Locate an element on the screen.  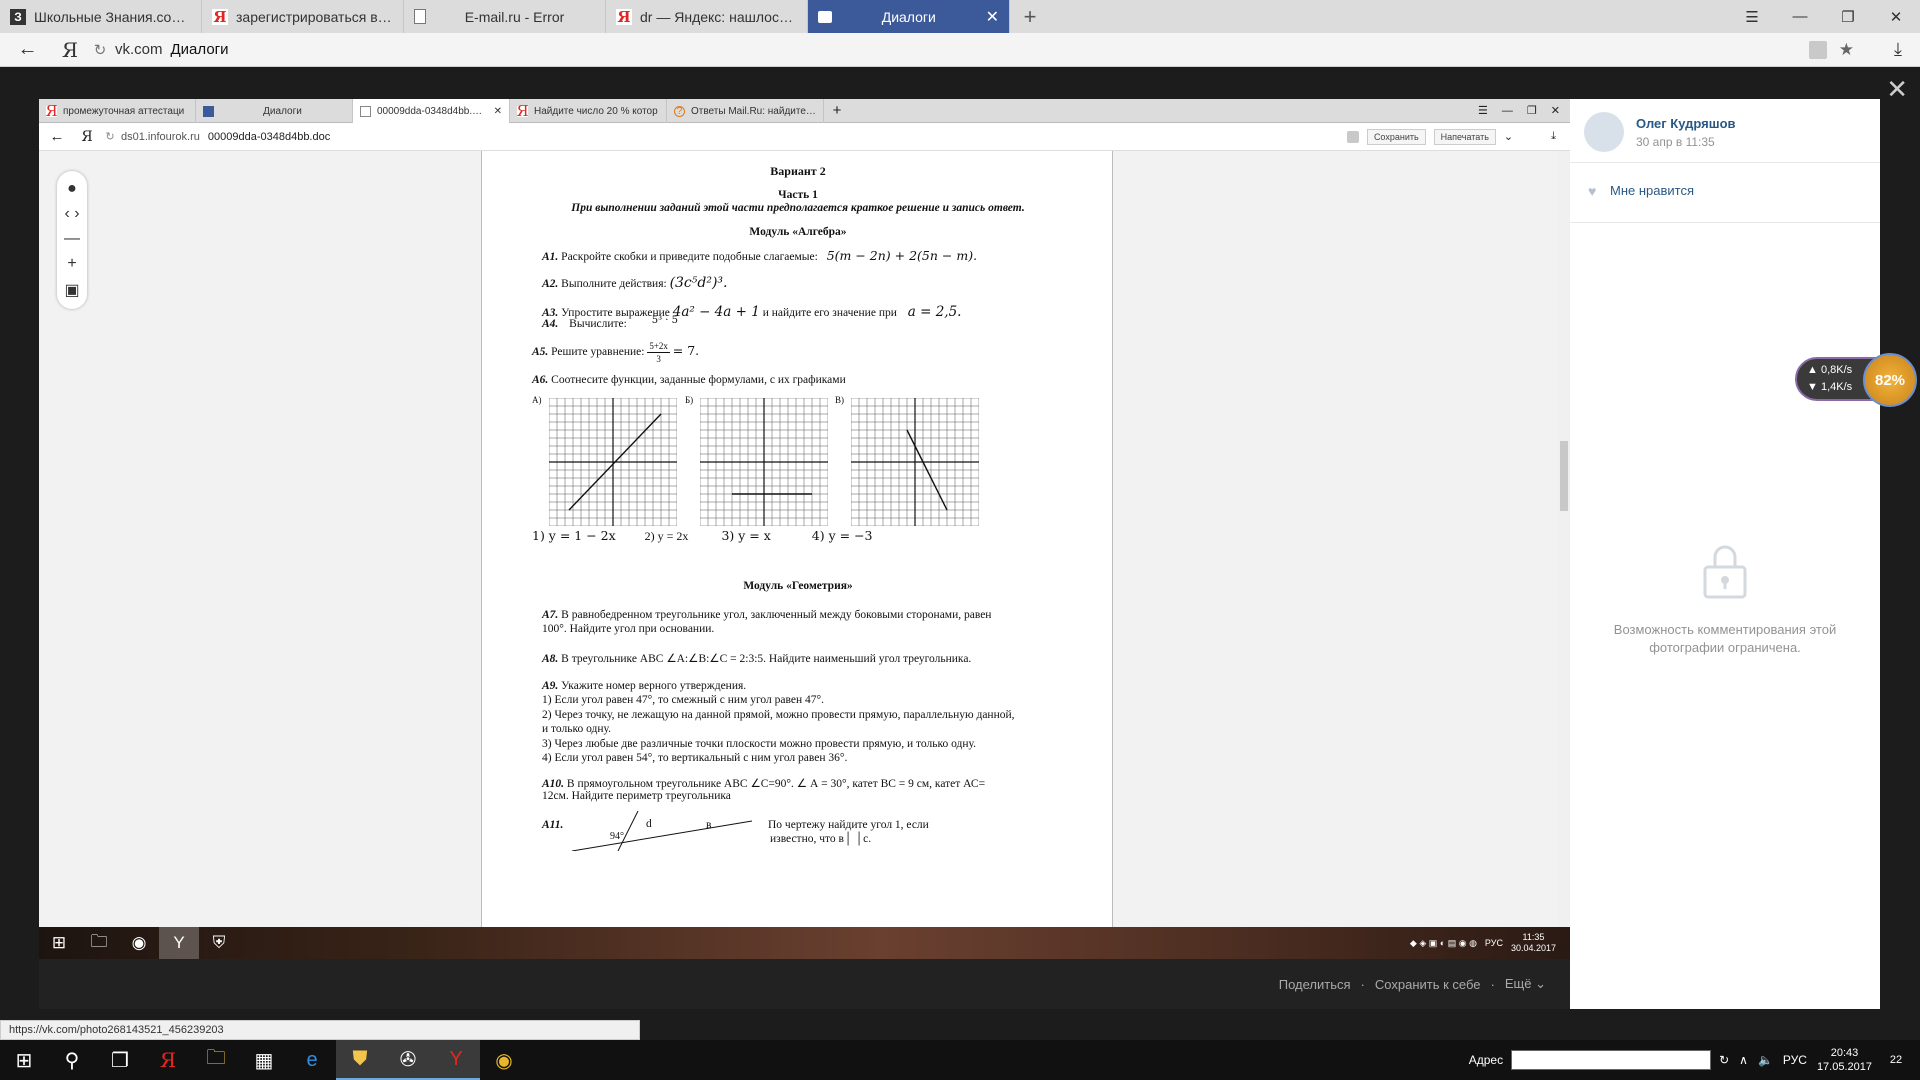
inner-tab: Я Найдите число 20 % котор is located at coordinates (588, 111).